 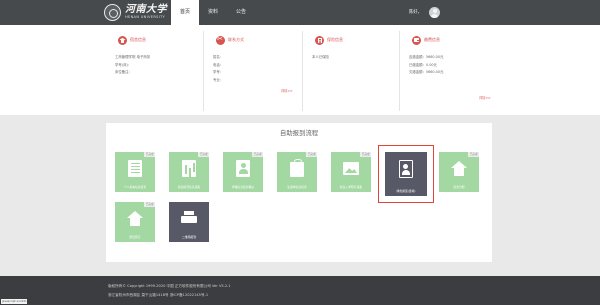 What do you see at coordinates (459, 187) in the screenshot?
I see `tile-label: 宿舍分配` at bounding box center [459, 187].